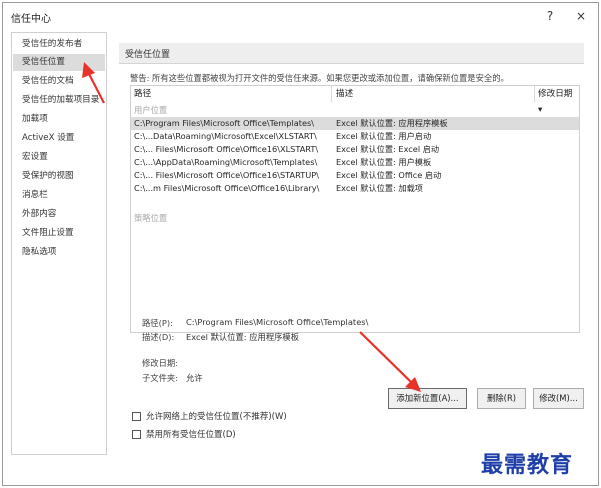 Image resolution: width=601 pixels, height=488 pixels. I want to click on nav-item-external-content: 外部内容, so click(59, 214).